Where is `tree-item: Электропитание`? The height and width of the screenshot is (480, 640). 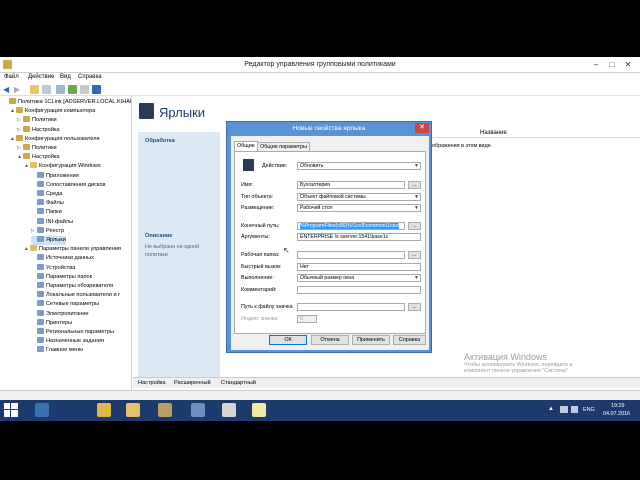
tree-item: Электропитание is located at coordinates (60, 314).